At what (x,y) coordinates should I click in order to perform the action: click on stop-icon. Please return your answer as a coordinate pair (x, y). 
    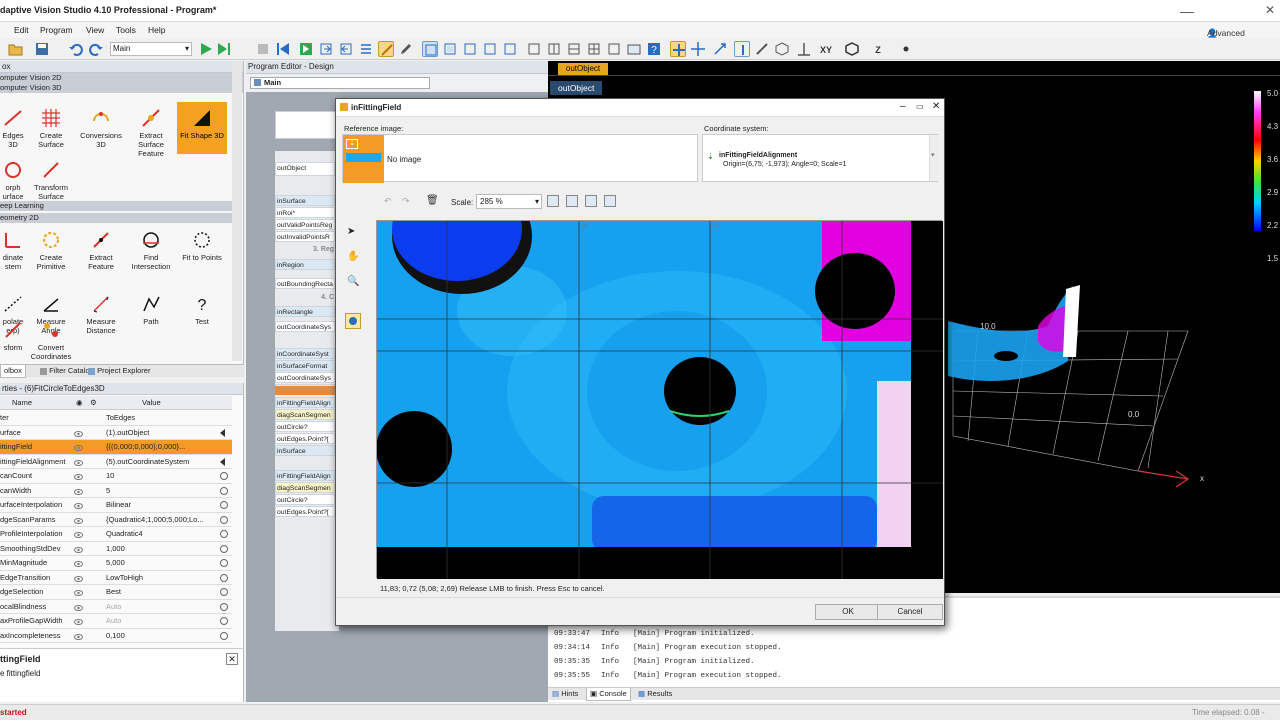
    Looking at the image, I should click on (263, 49).